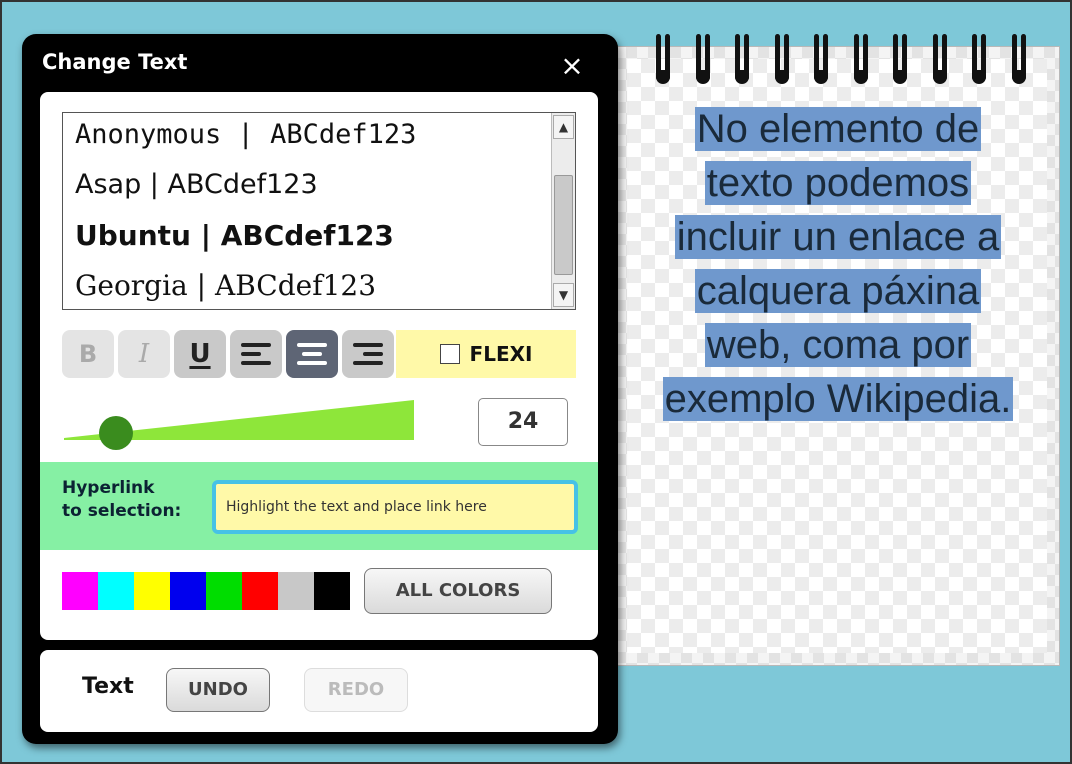  What do you see at coordinates (838, 399) in the screenshot?
I see `note-text-line: exemplo Wikipedia.` at bounding box center [838, 399].